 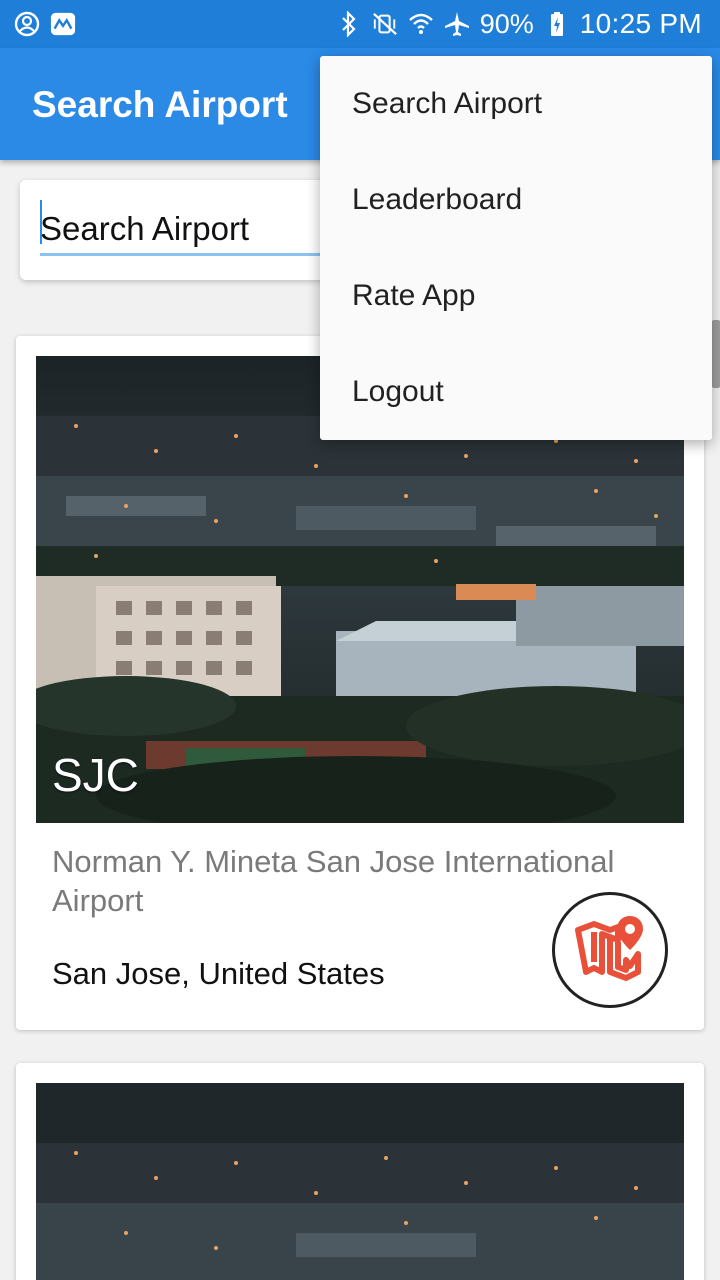 I want to click on clock: 10:25 PM, so click(x=640, y=23).